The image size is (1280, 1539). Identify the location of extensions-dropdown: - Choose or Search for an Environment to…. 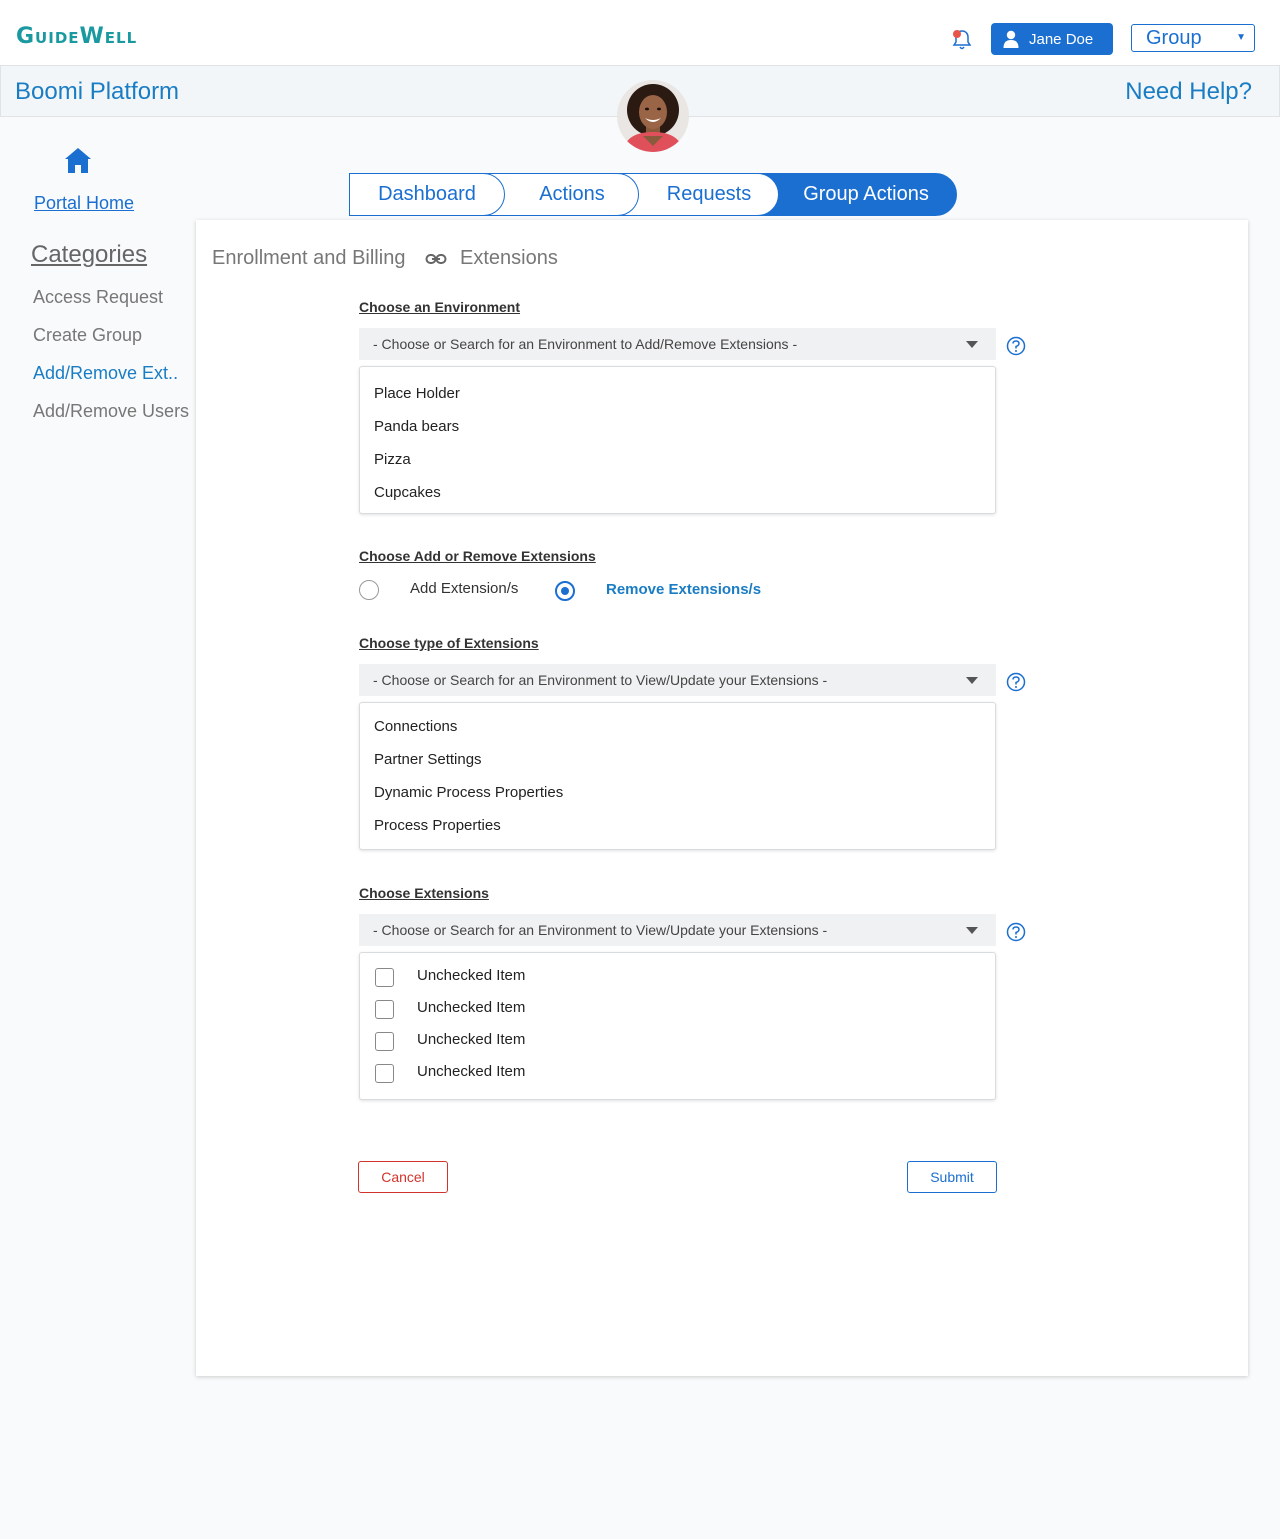
(677, 930).